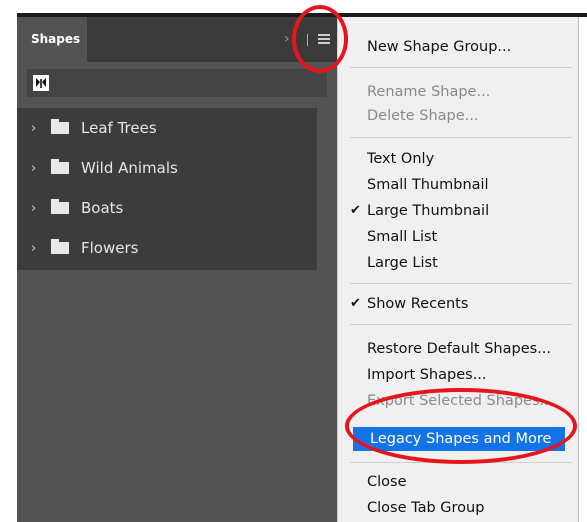 The width and height of the screenshot is (587, 522). Describe the element at coordinates (41, 83) in the screenshot. I see `butterfly-icon` at that location.